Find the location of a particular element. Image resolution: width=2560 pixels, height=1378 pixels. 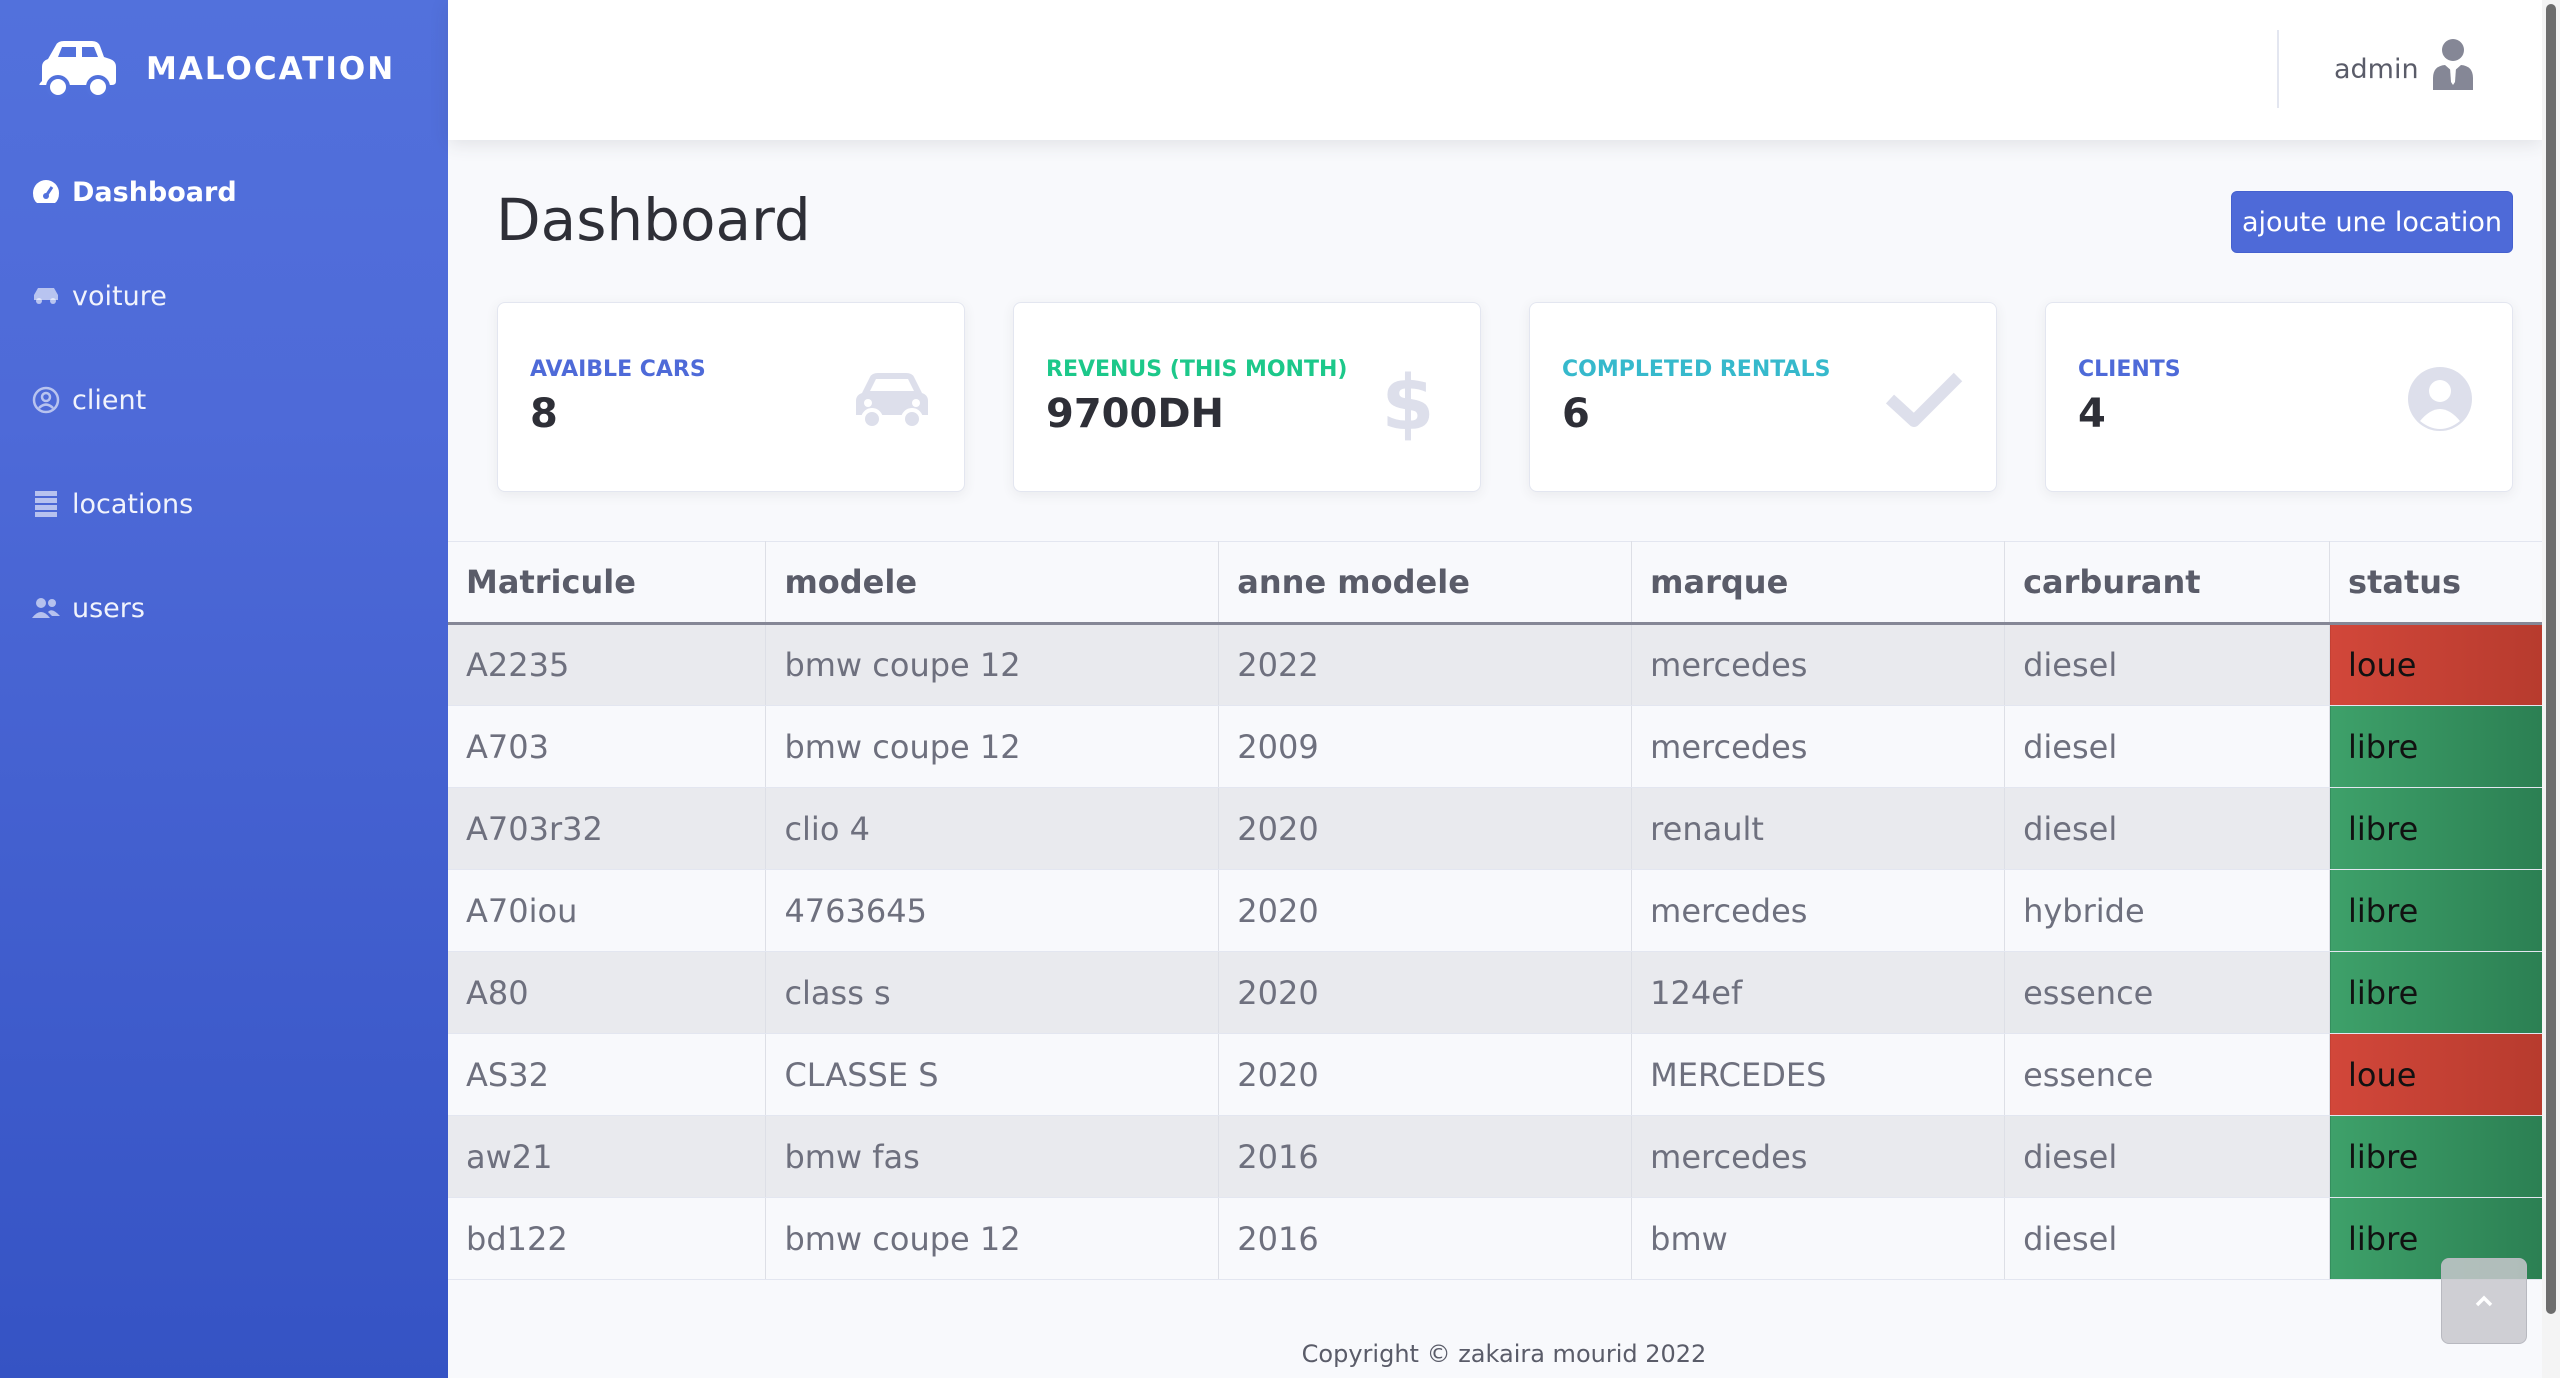

card-label: AVAIBLE CARS is located at coordinates (618, 369).